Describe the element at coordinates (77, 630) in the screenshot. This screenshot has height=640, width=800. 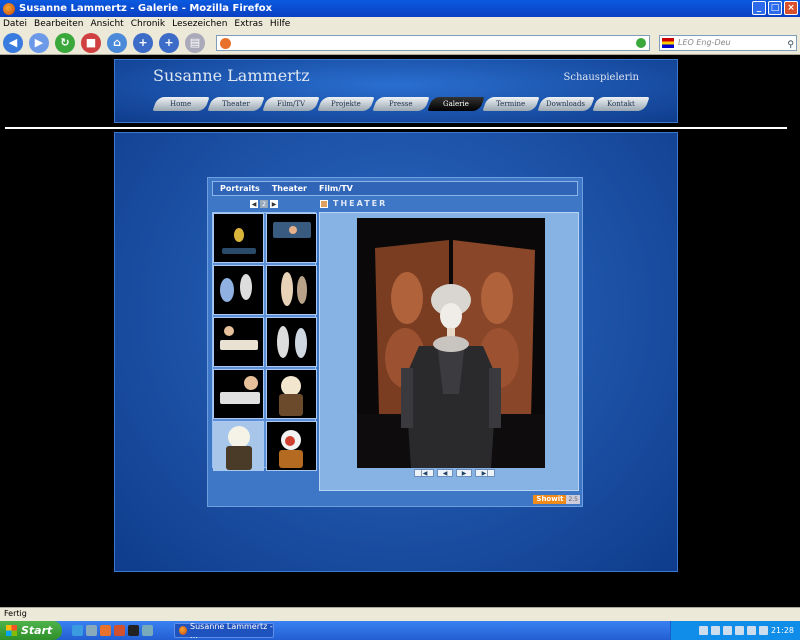
I see `ie-icon` at that location.